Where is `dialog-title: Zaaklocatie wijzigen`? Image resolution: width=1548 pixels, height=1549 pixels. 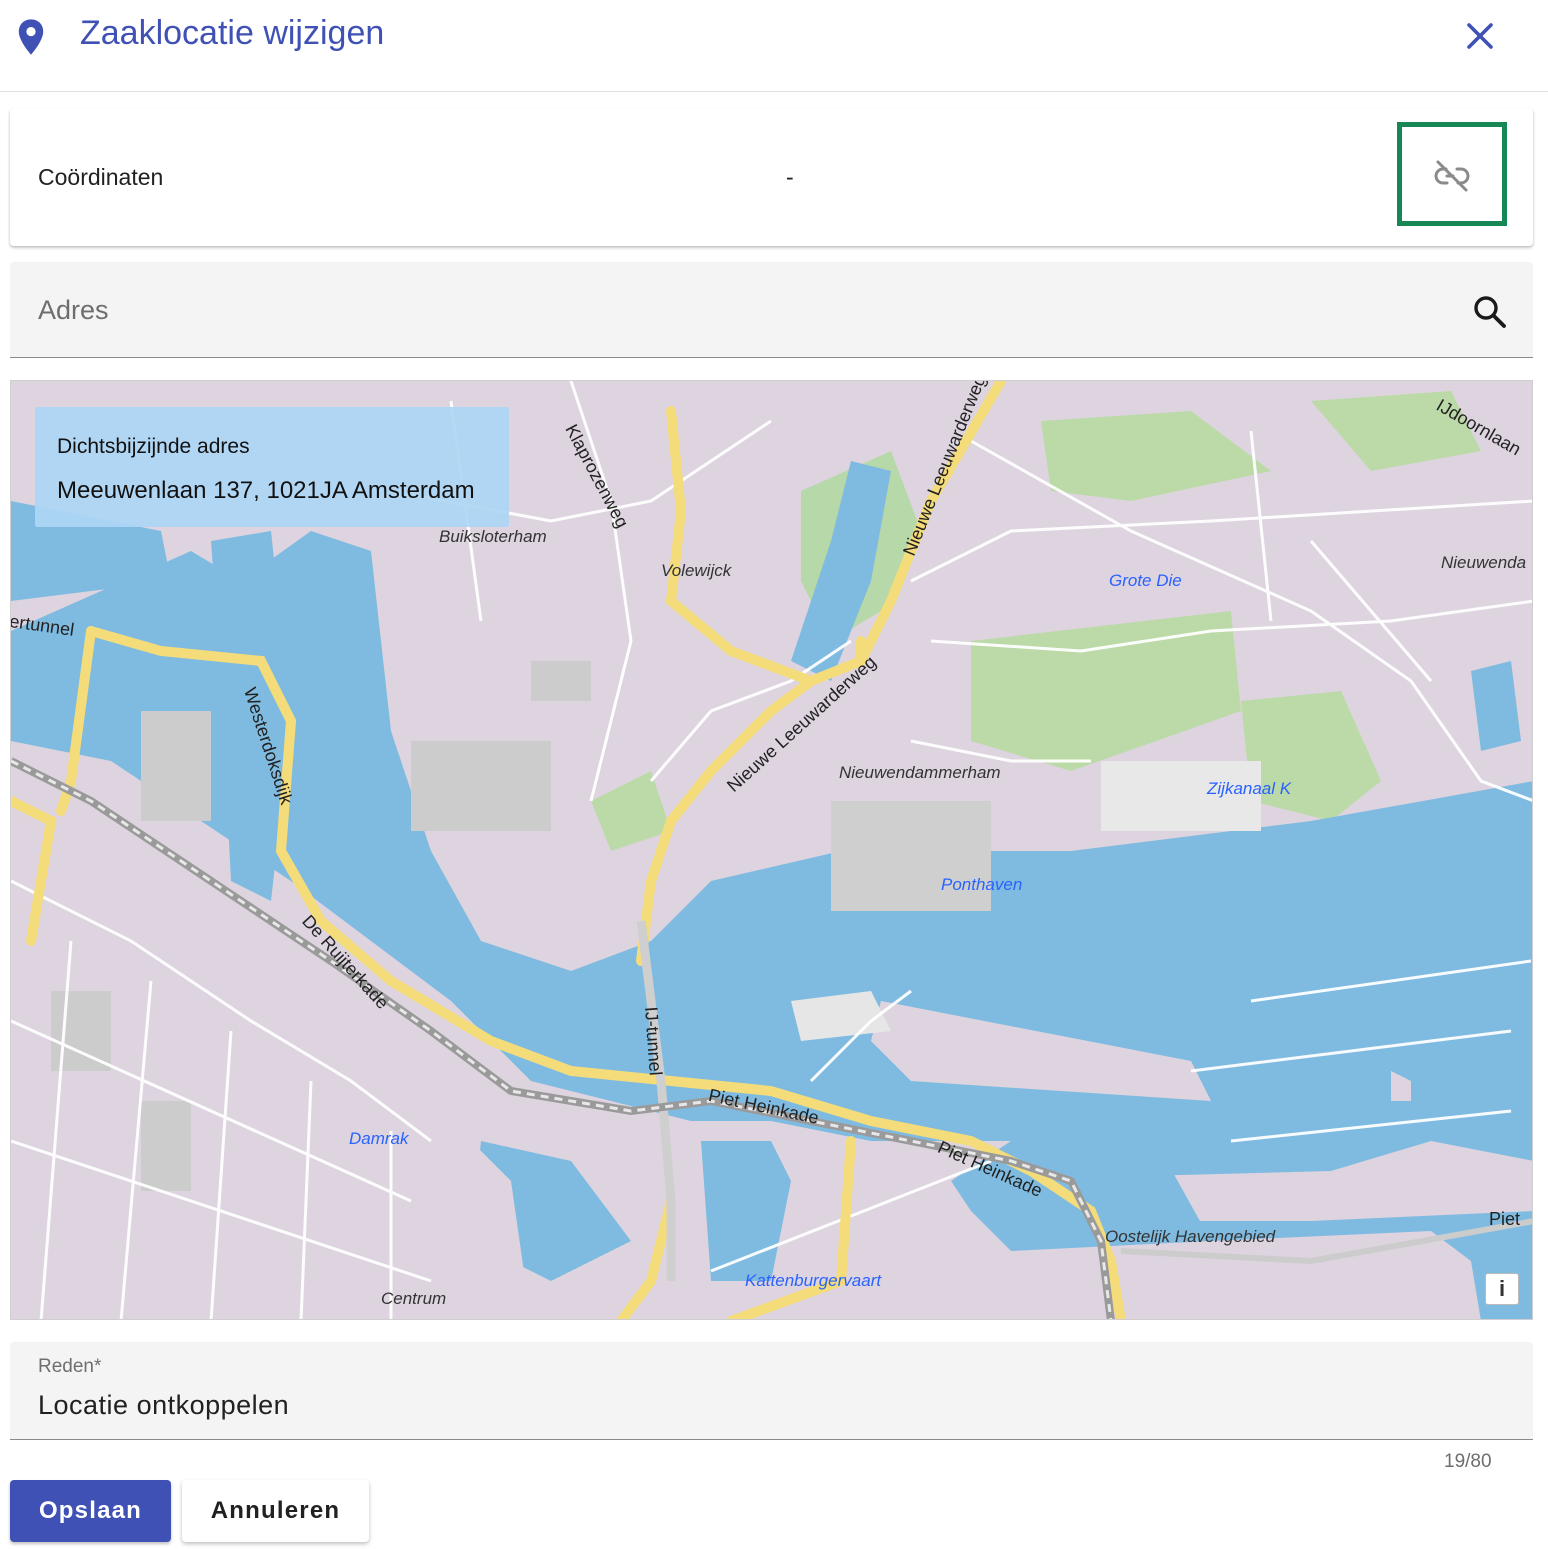
dialog-title: Zaaklocatie wijzigen is located at coordinates (232, 33).